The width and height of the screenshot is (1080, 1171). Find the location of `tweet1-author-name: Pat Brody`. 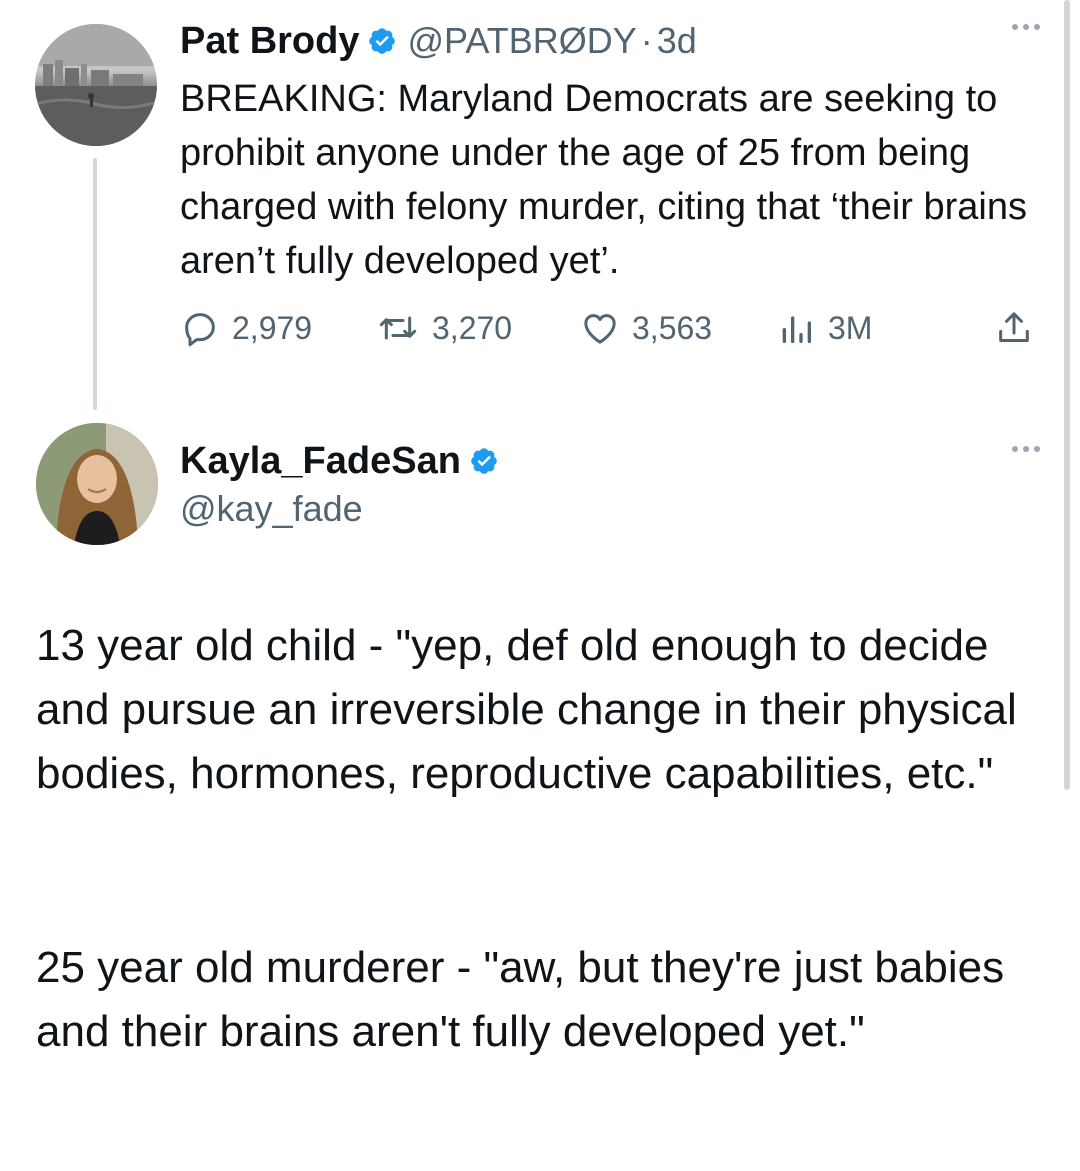

tweet1-author-name: Pat Brody is located at coordinates (269, 41).